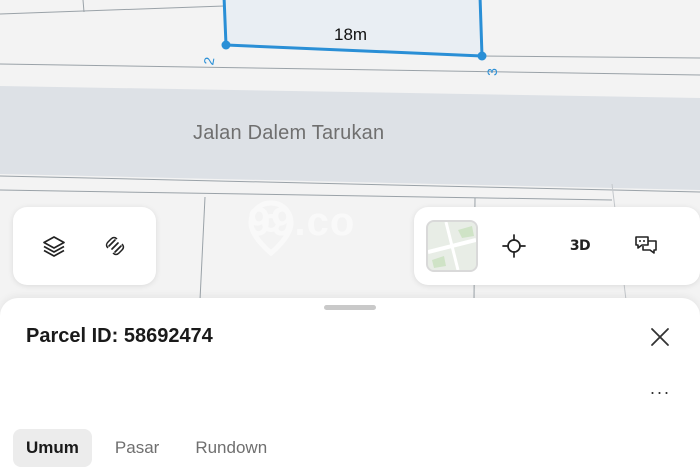  I want to click on parcel-title: Parcel ID: 58692474, so click(119, 336).